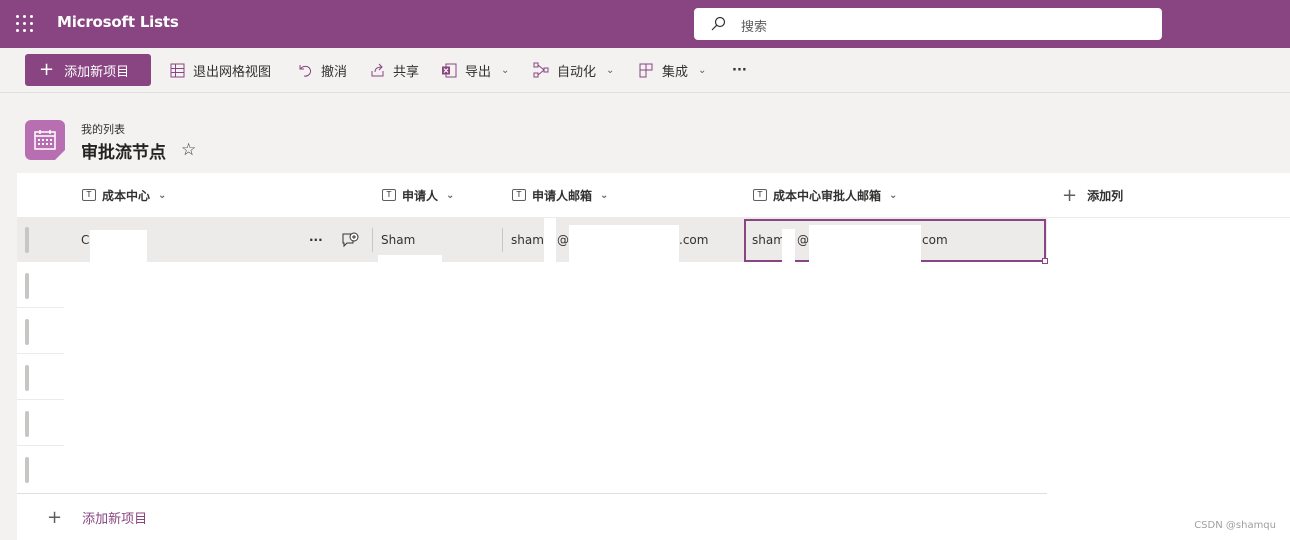  What do you see at coordinates (718, 23) in the screenshot?
I see `search-icon` at bounding box center [718, 23].